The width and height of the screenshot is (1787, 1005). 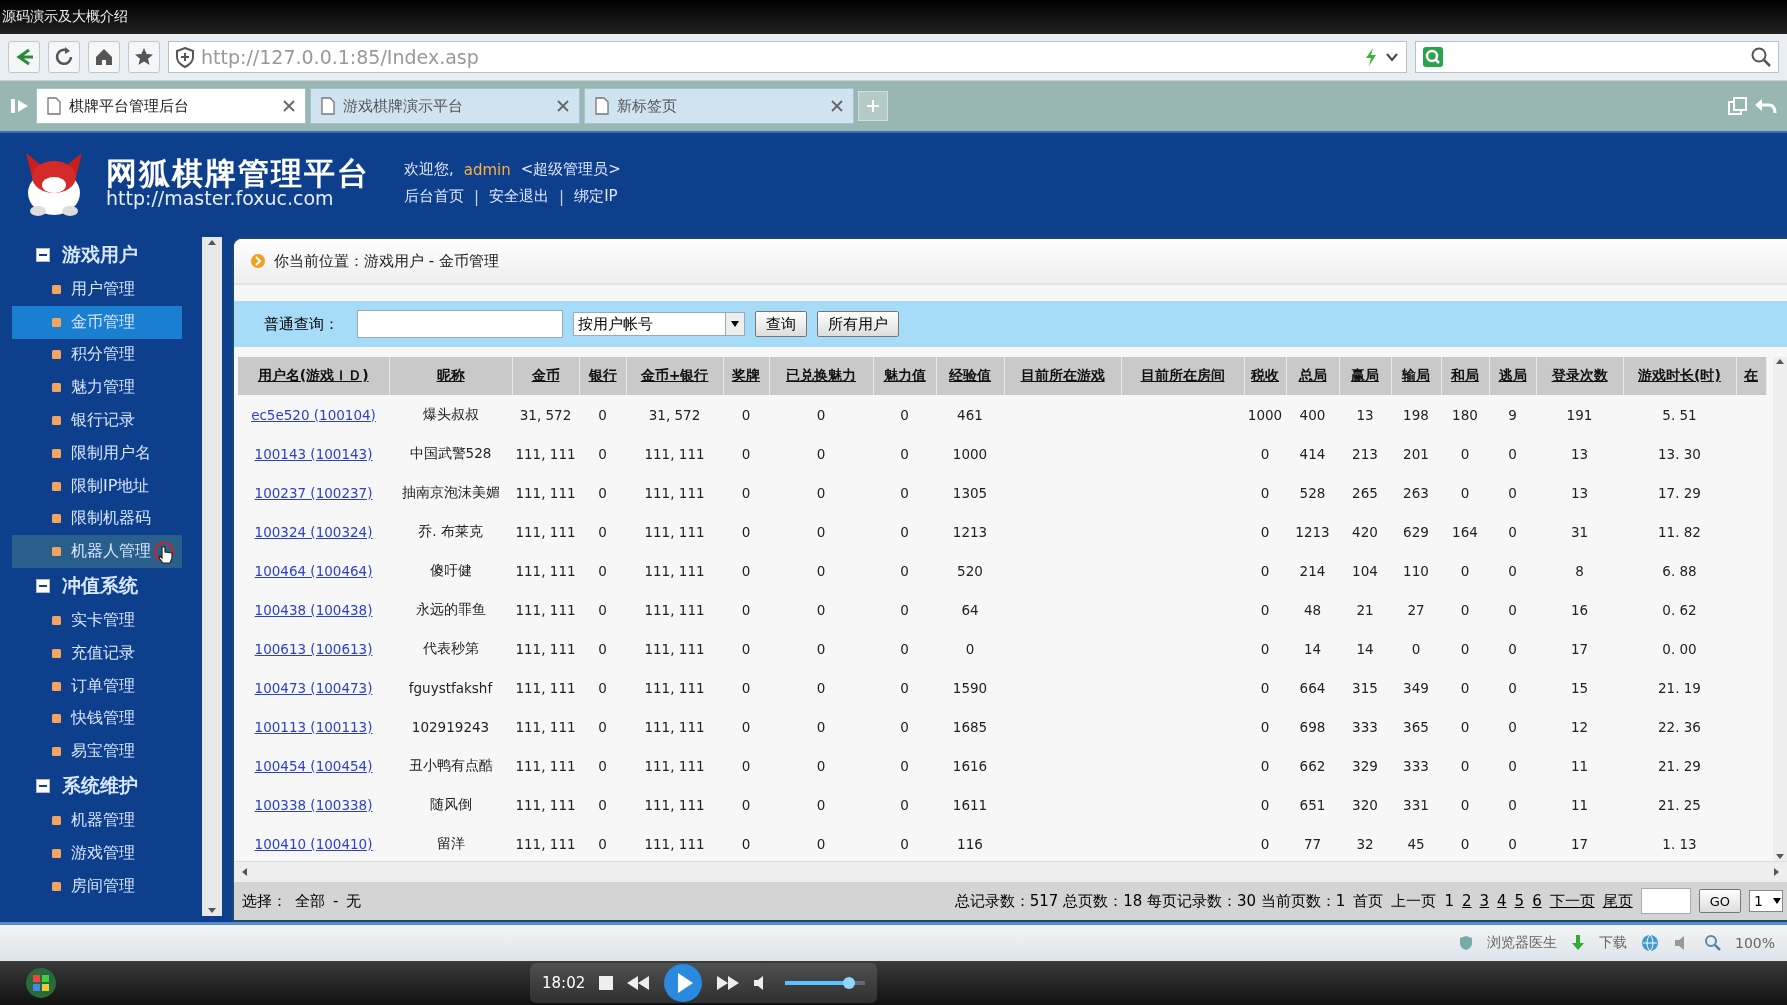 What do you see at coordinates (104, 57) in the screenshot?
I see `home-button` at bounding box center [104, 57].